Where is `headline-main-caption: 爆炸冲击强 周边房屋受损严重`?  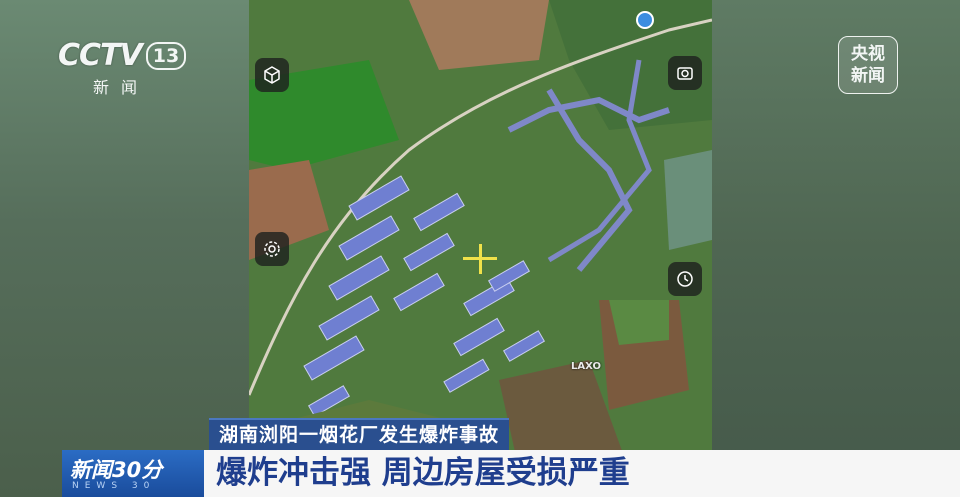 headline-main-caption: 爆炸冲击强 周边房屋受损严重 is located at coordinates (582, 473).